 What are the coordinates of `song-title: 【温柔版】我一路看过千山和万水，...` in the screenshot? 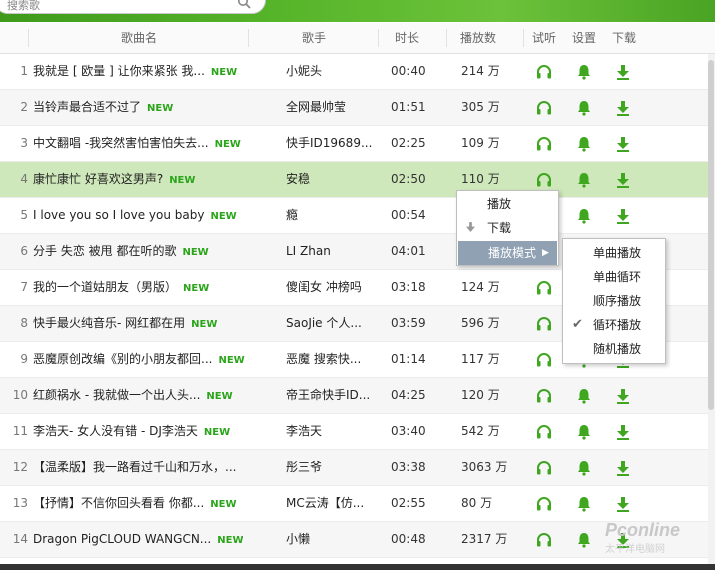 It's located at (137, 467).